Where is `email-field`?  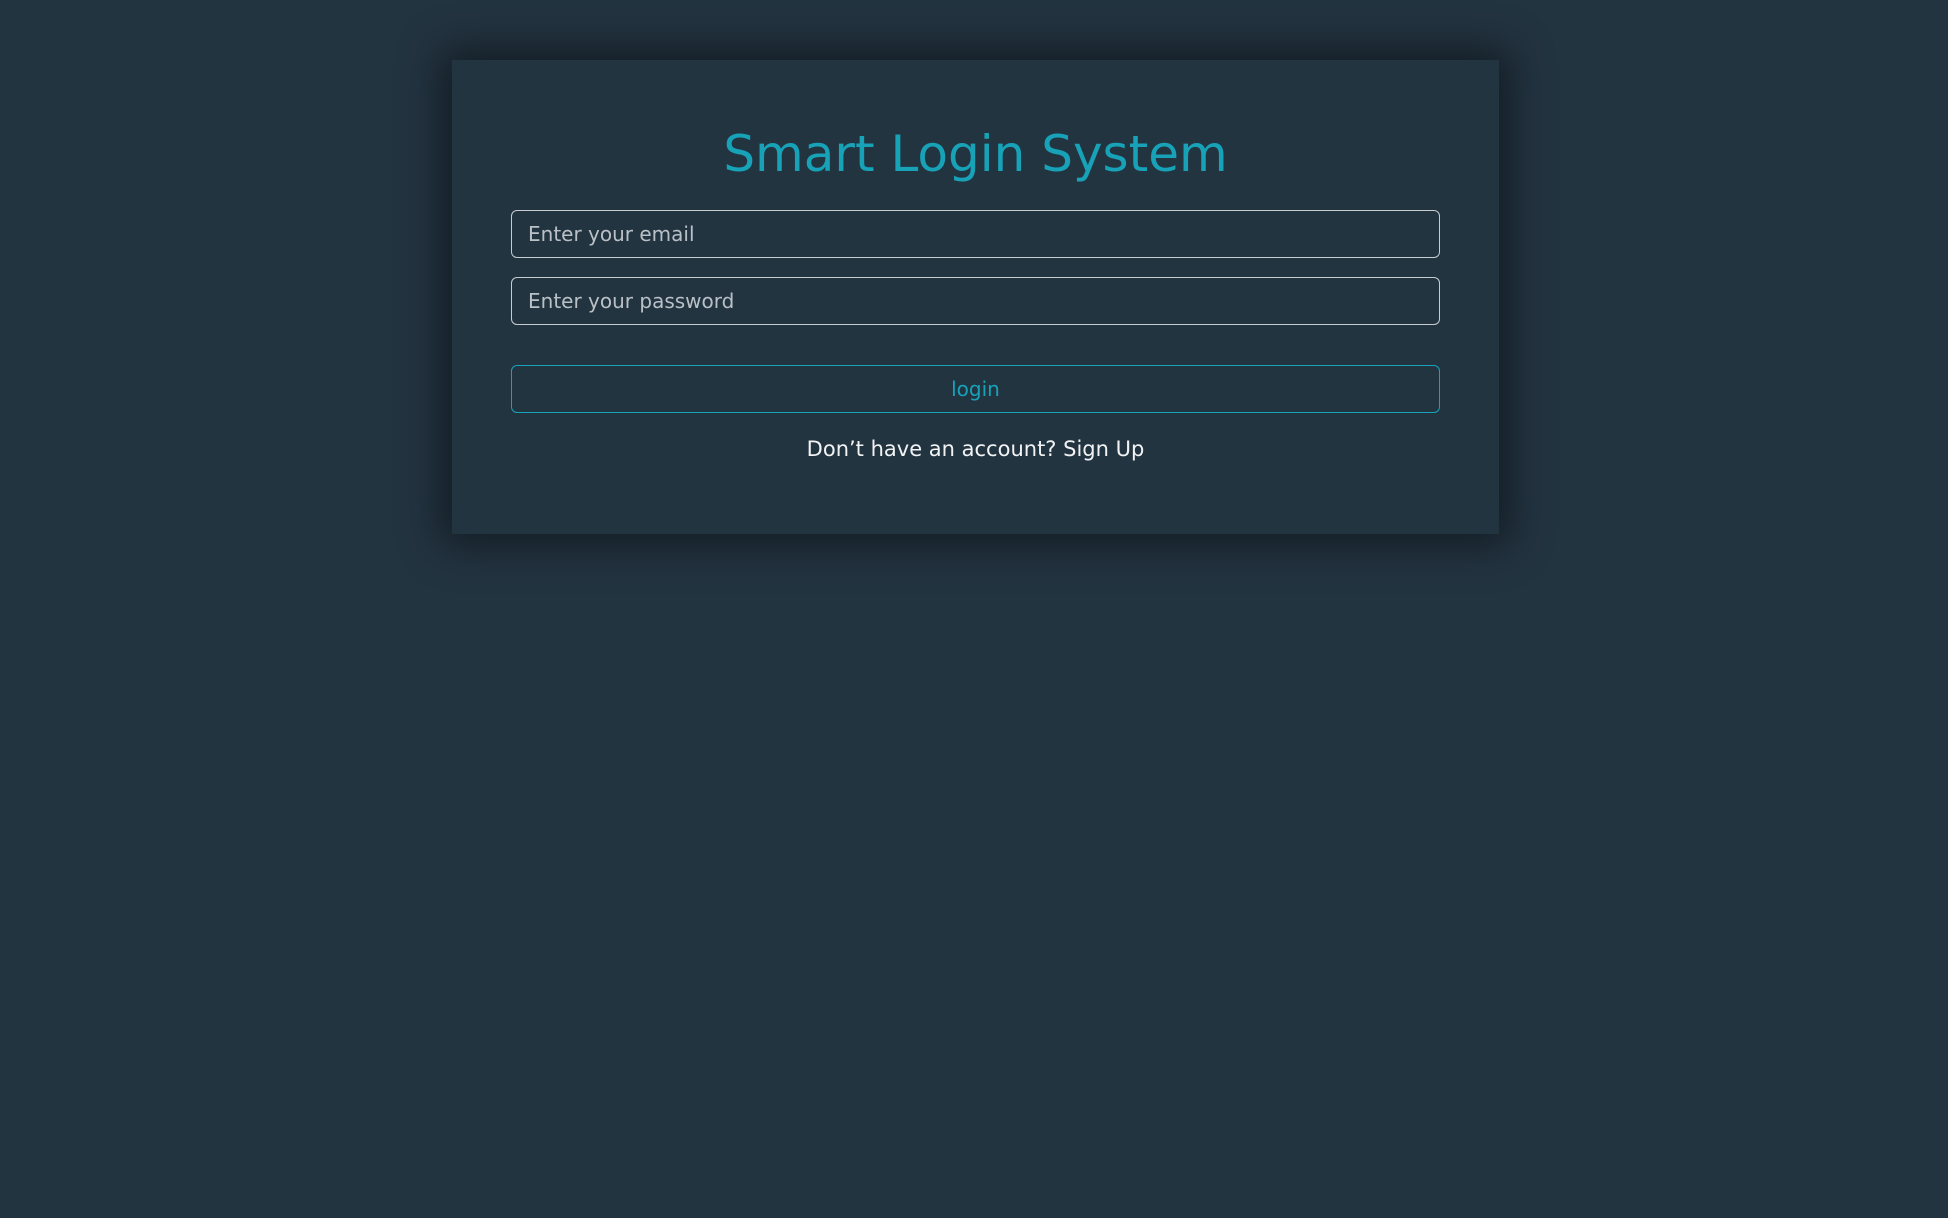
email-field is located at coordinates (975, 234).